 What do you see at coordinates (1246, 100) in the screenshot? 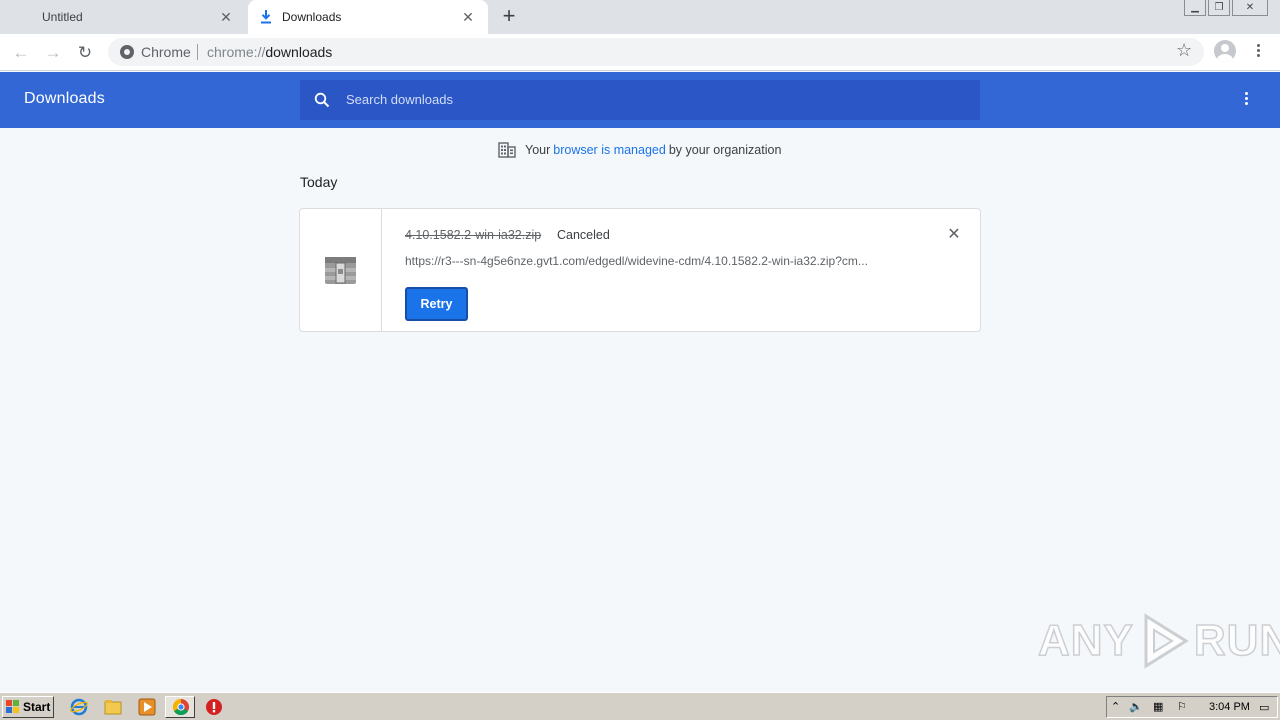
I see `downloads-menu-icon` at bounding box center [1246, 100].